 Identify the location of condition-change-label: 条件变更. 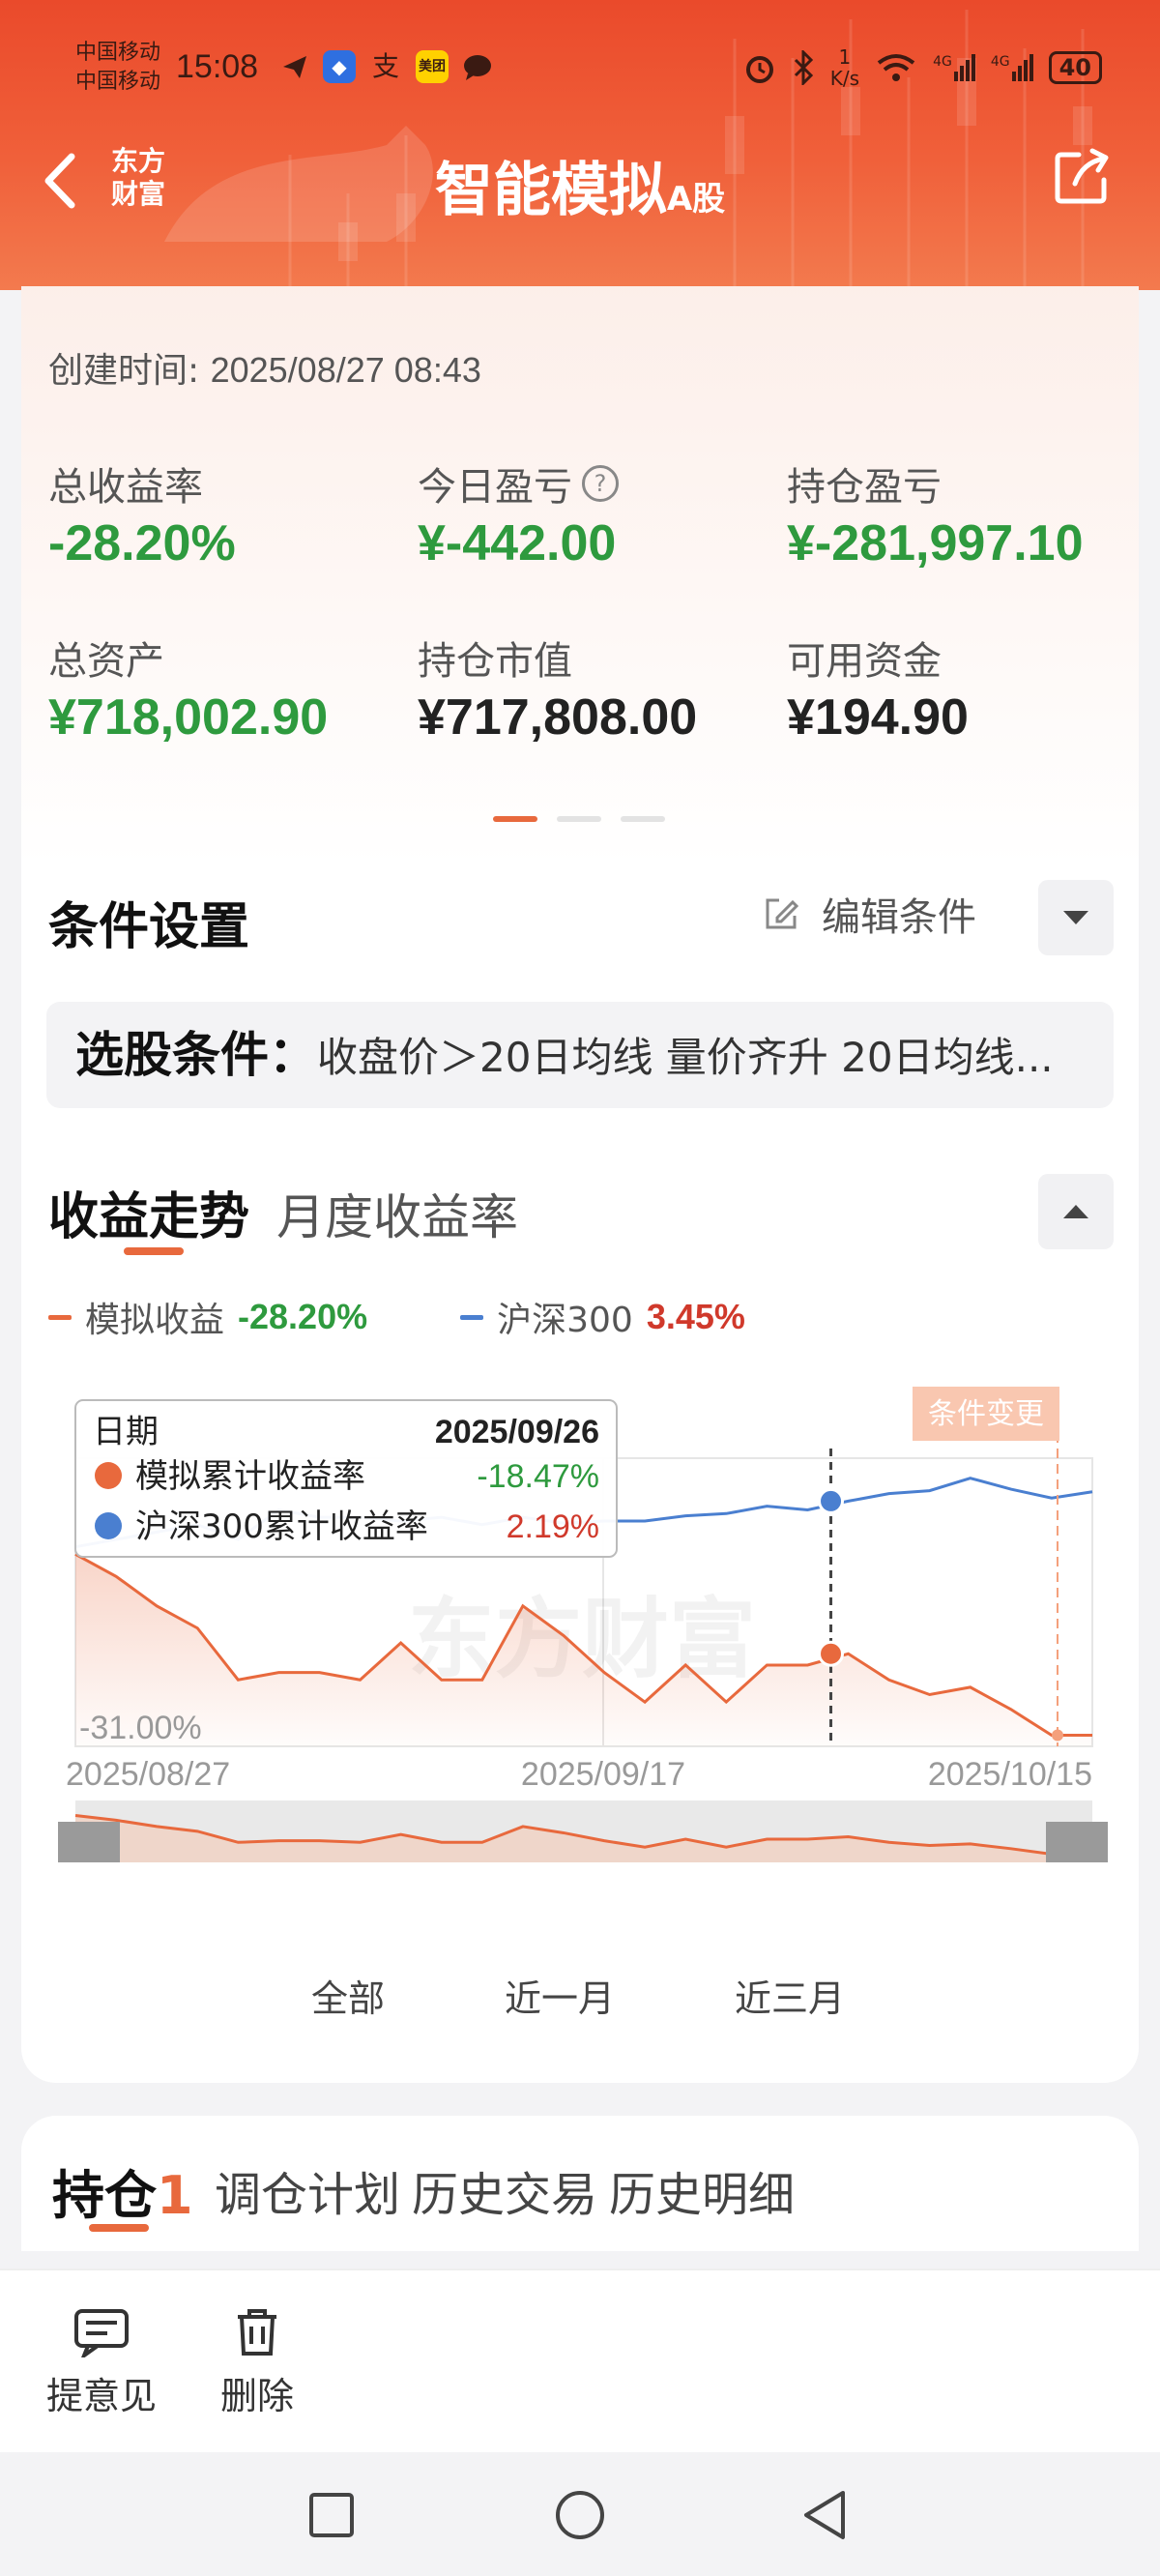
(986, 1414).